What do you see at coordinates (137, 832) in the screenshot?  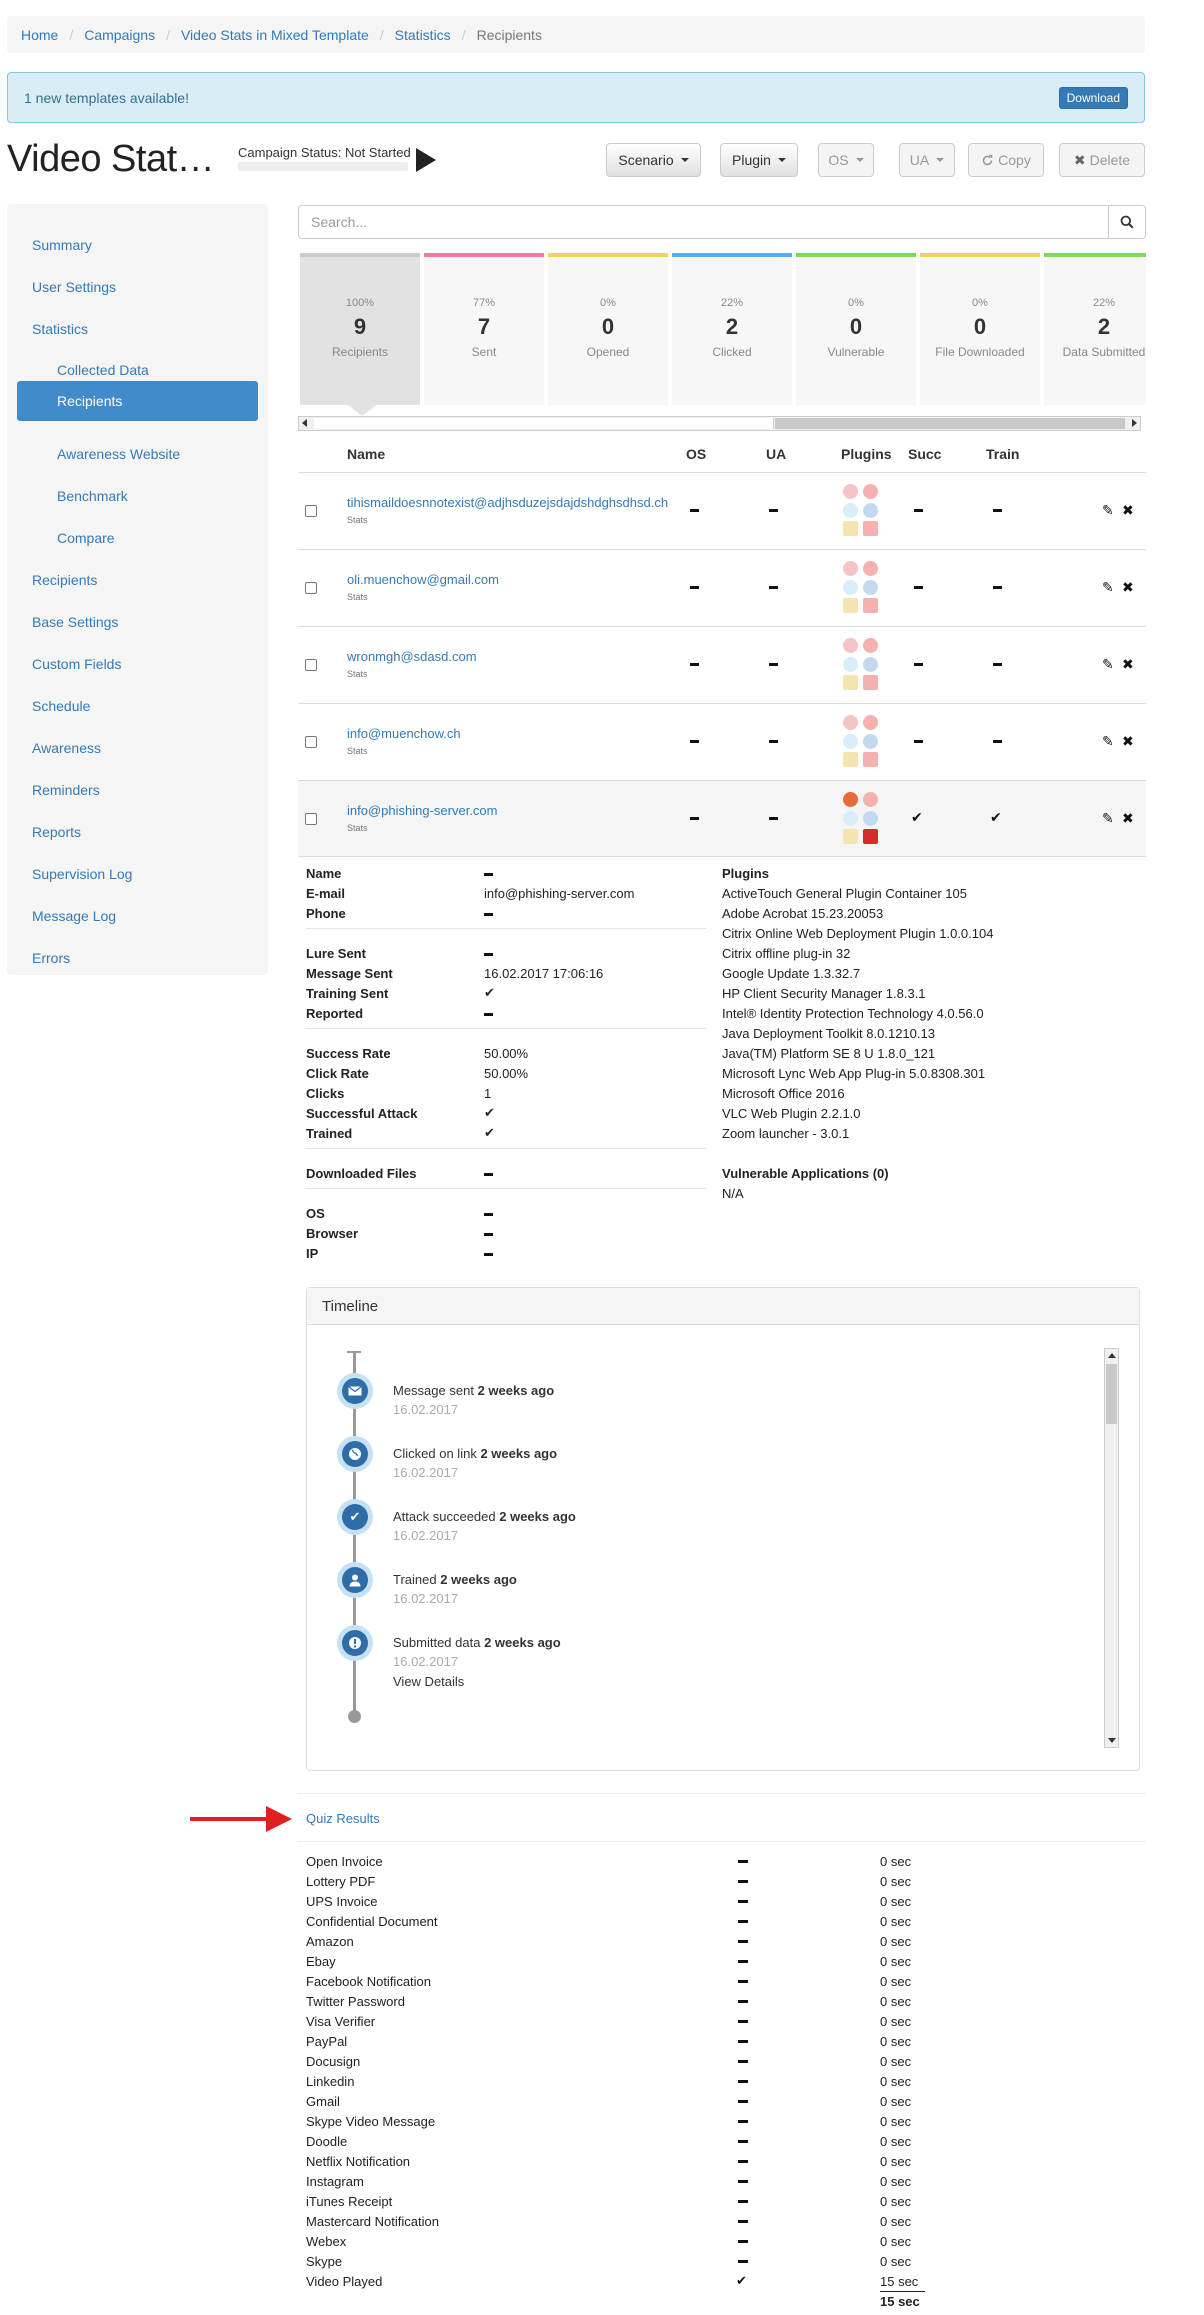 I see `sidebar-item-reports: Reports` at bounding box center [137, 832].